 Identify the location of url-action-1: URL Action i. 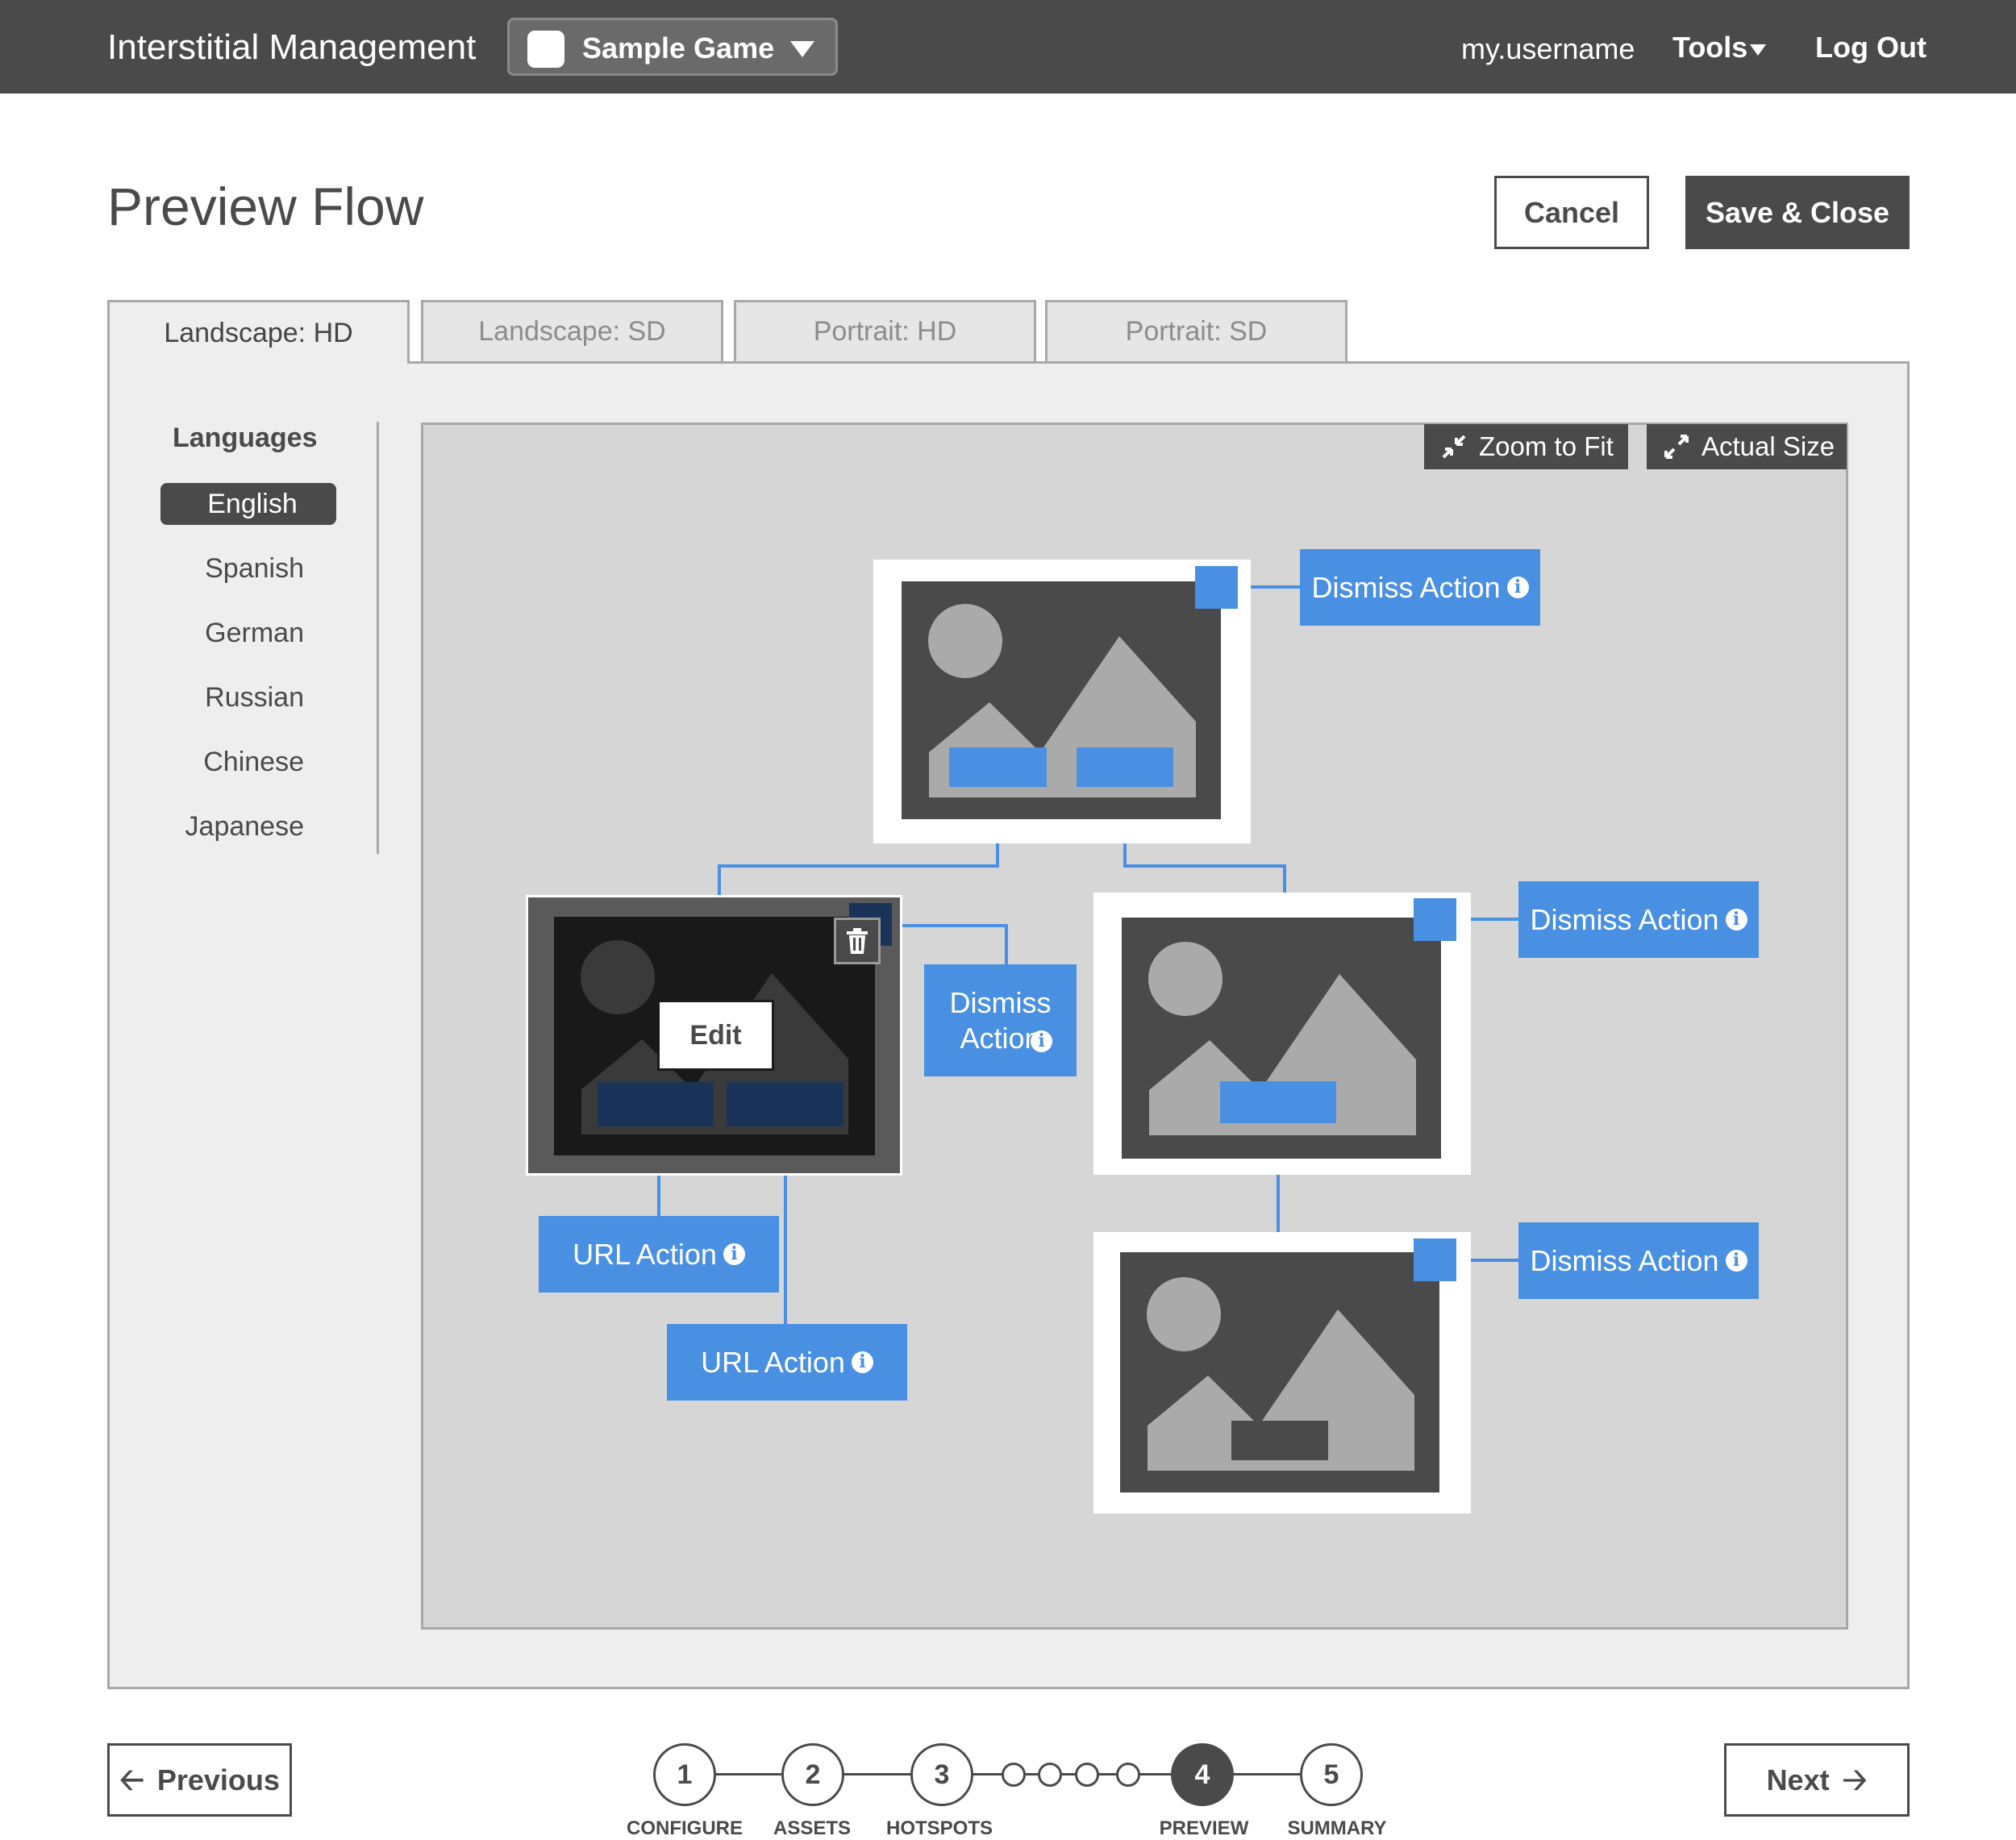
(659, 1254).